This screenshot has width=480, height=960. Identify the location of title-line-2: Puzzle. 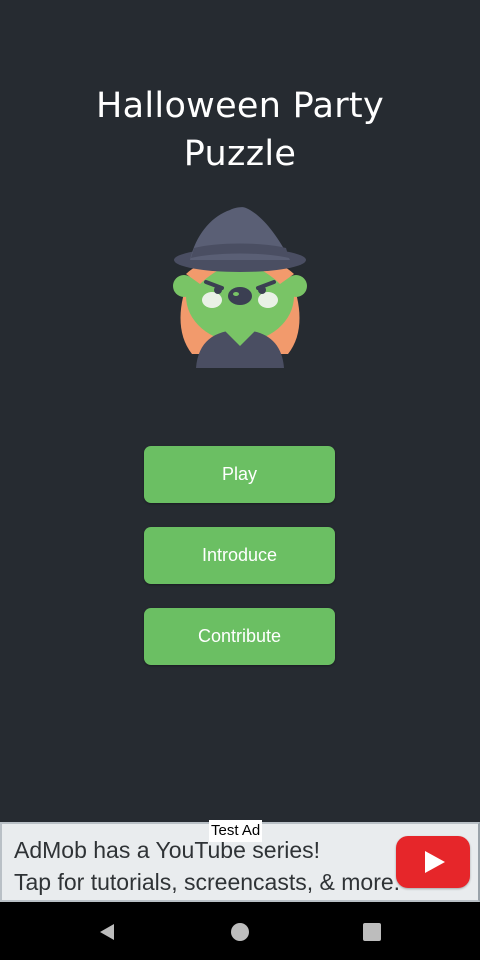
(240, 154).